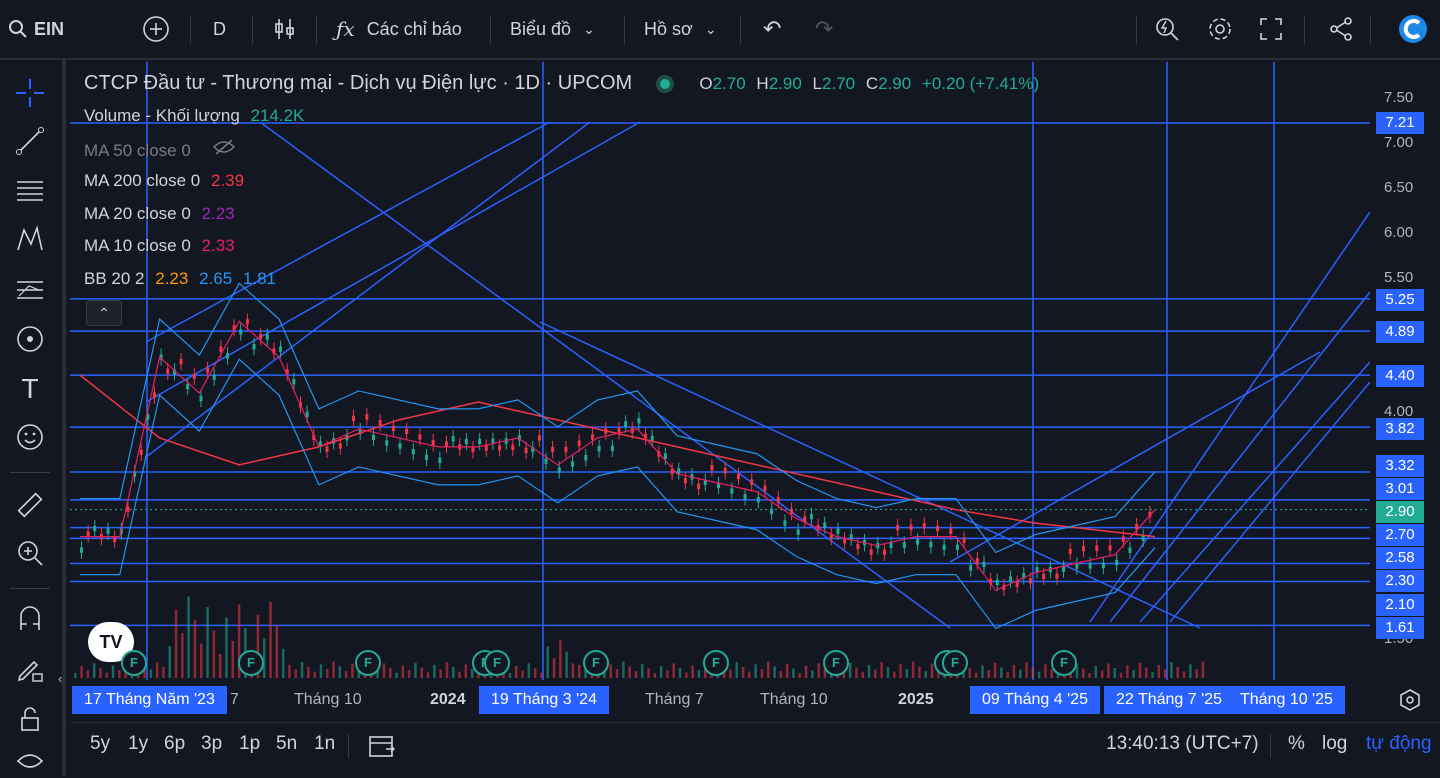  Describe the element at coordinates (156, 29) in the screenshot. I see `compare-button` at that location.